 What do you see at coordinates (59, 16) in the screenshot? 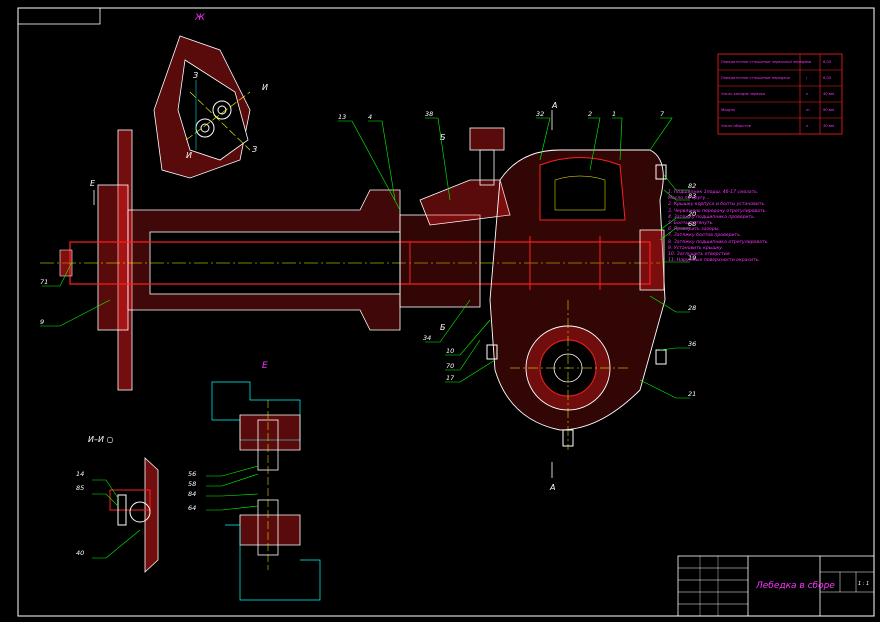
I see `stamp-corner` at bounding box center [59, 16].